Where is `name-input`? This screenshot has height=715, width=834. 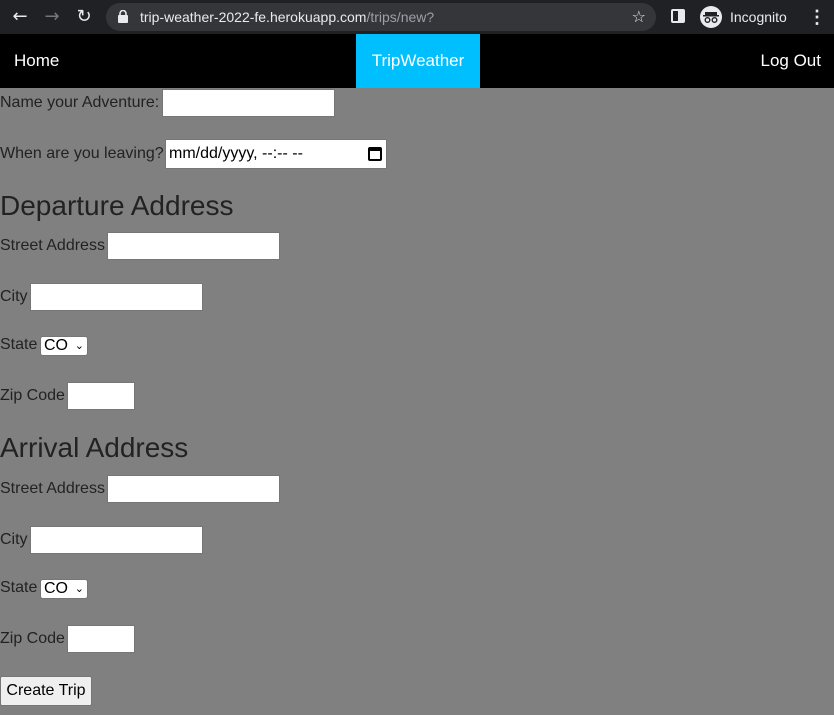
name-input is located at coordinates (248, 103).